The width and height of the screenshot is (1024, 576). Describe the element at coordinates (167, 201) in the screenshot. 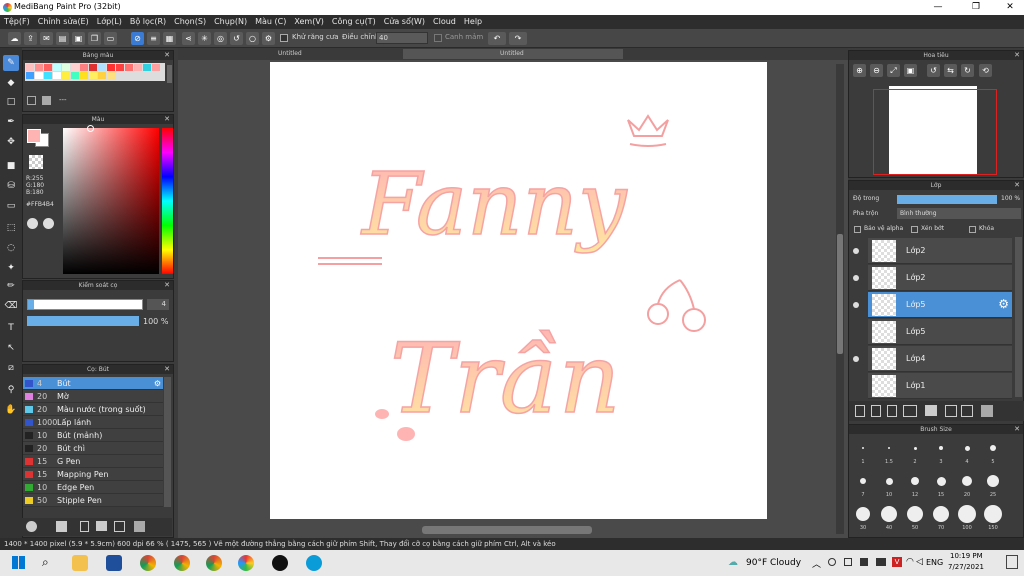

I see `hue-slider` at that location.